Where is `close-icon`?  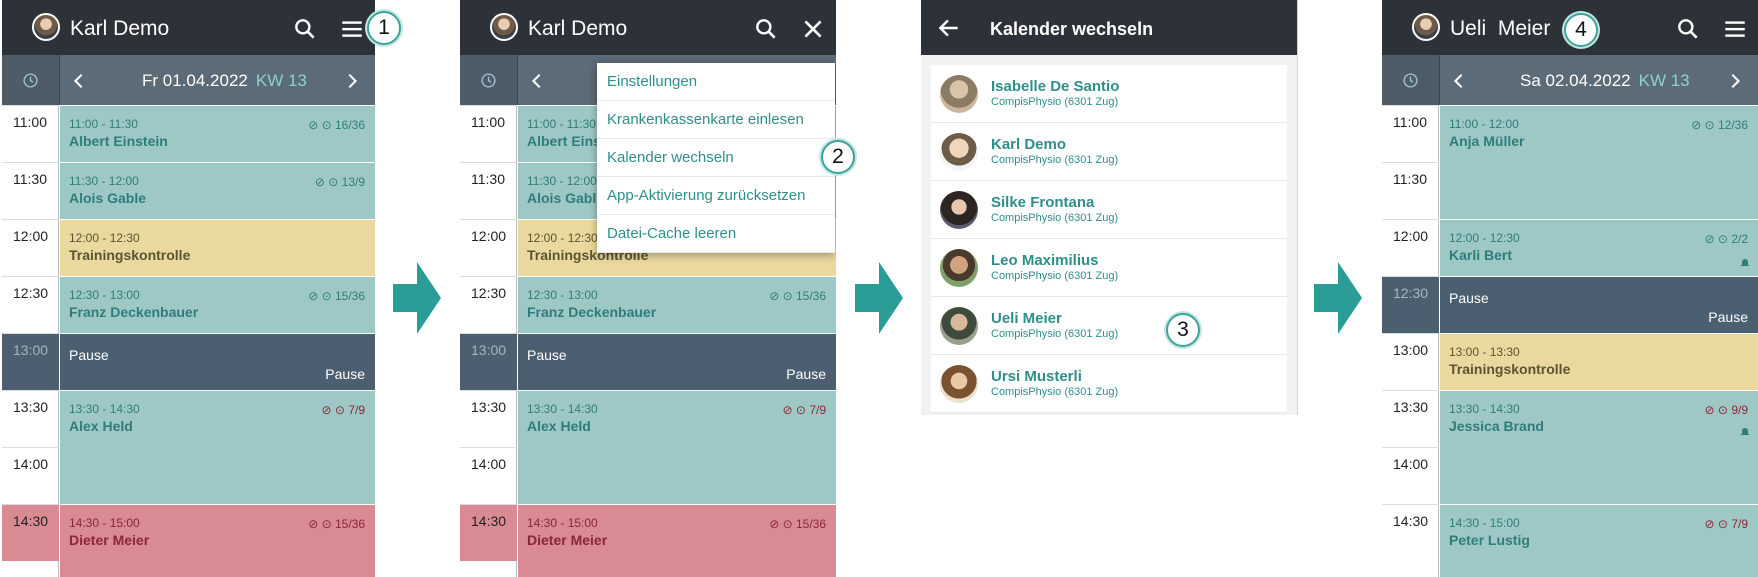
close-icon is located at coordinates (813, 29).